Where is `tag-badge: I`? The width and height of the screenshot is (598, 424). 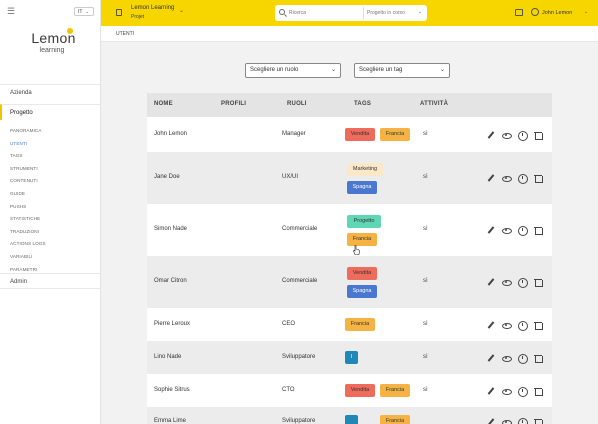 tag-badge: I is located at coordinates (351, 357).